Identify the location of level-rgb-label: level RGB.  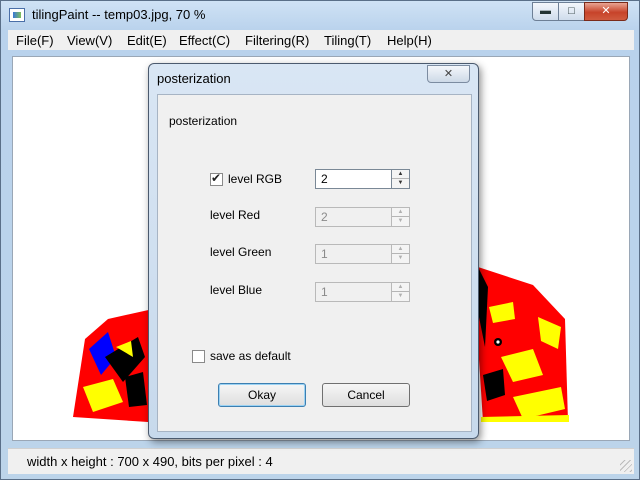
(255, 179).